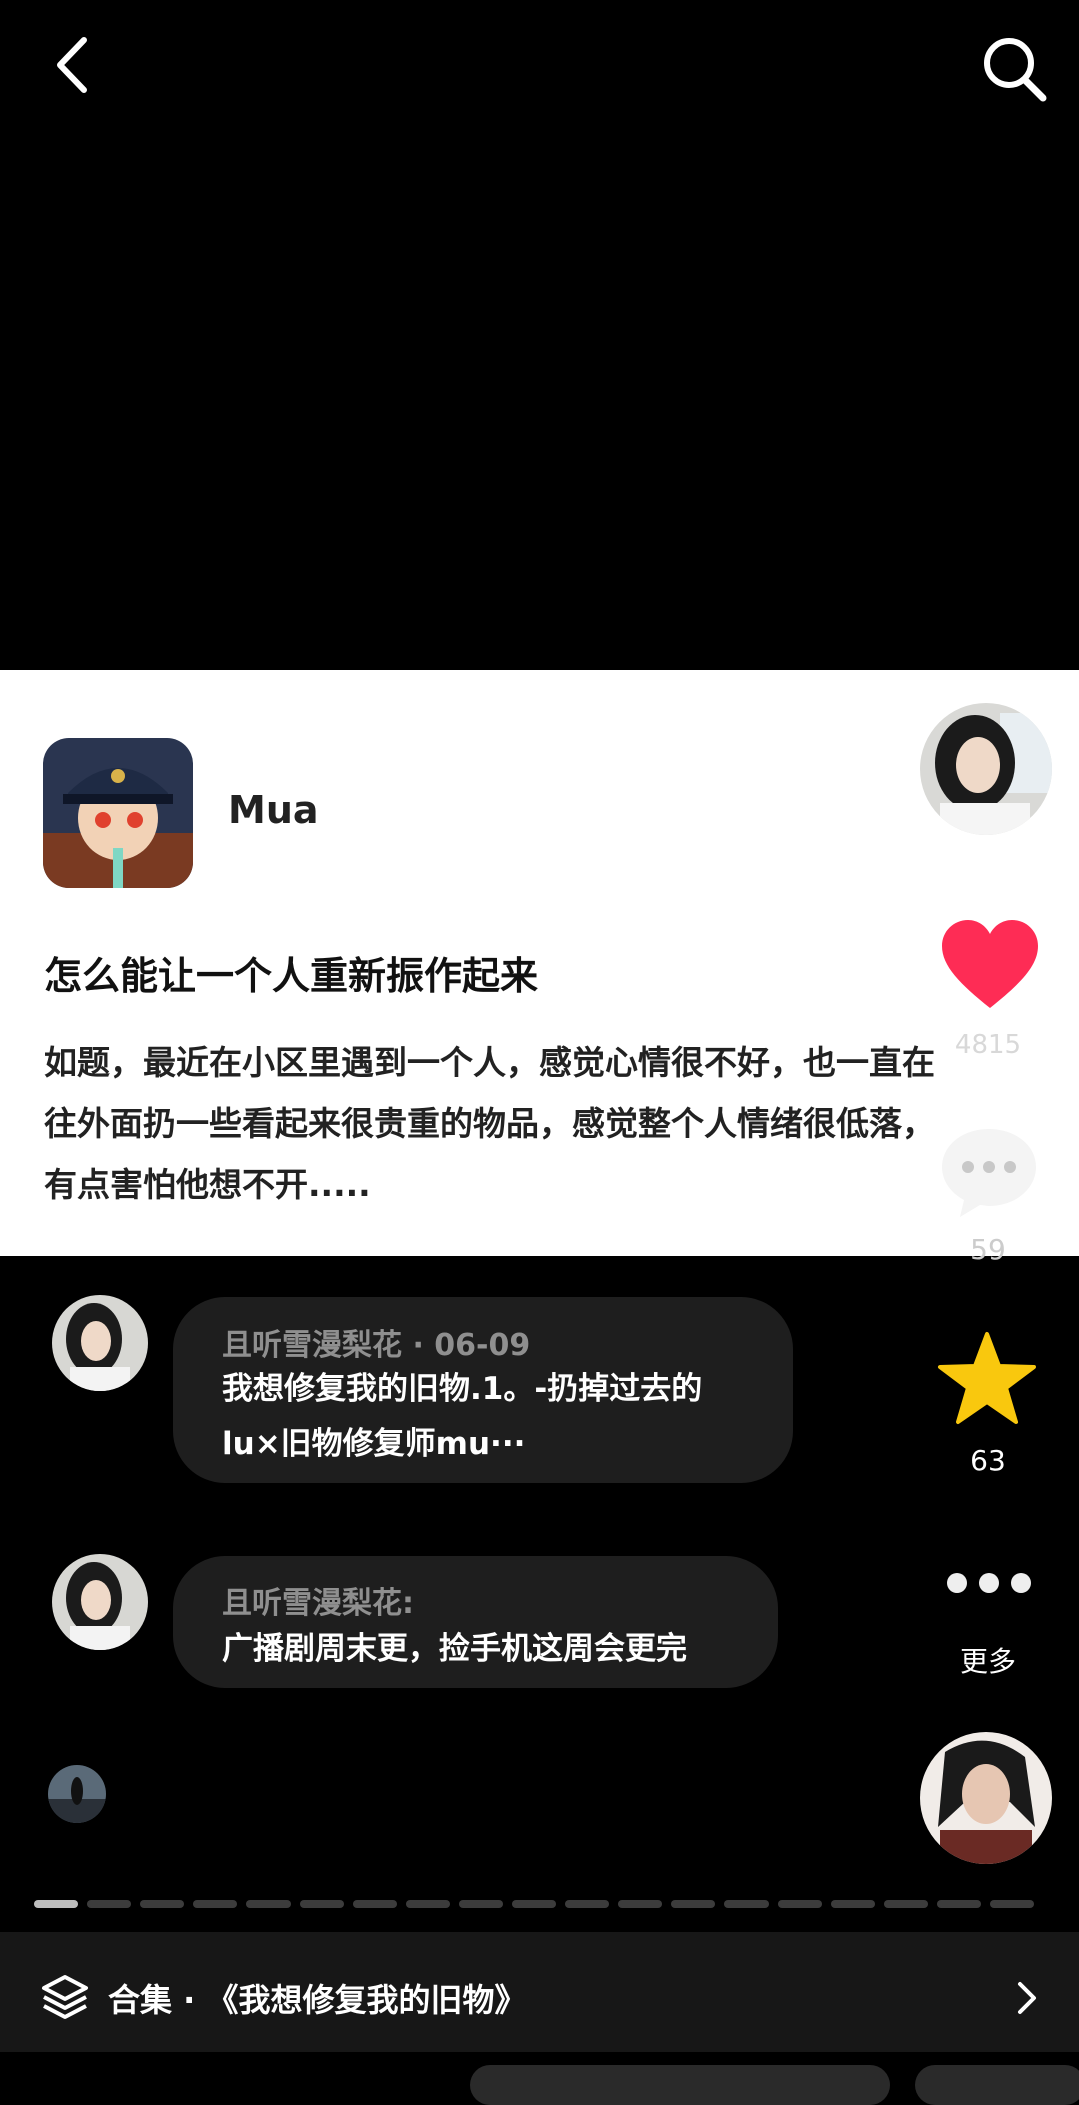 This screenshot has height=2105, width=1079. I want to click on comment-icon, so click(989, 1173).